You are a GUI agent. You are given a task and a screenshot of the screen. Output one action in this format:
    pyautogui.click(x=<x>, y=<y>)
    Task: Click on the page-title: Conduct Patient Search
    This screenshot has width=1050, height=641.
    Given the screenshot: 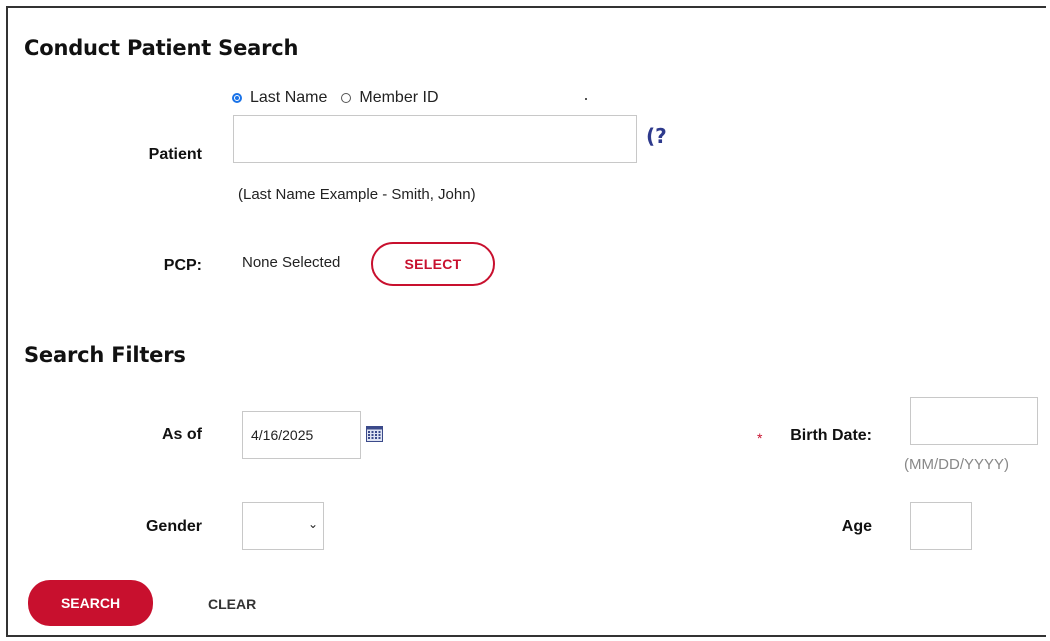 What is the action you would take?
    pyautogui.click(x=161, y=48)
    